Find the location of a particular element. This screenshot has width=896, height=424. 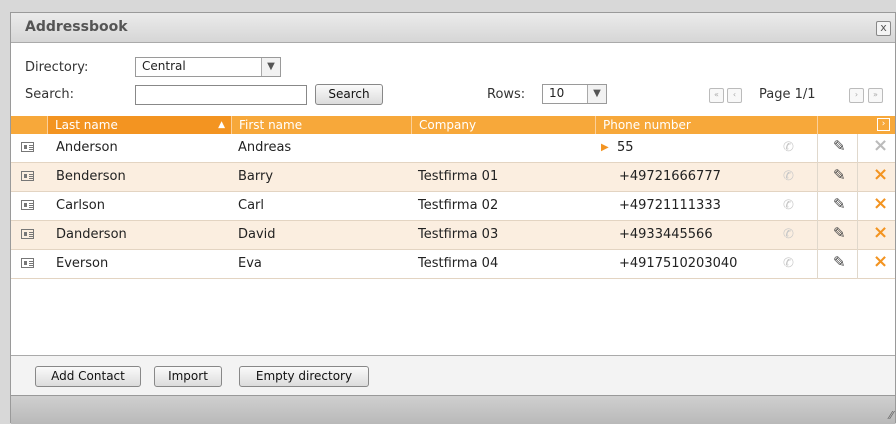

search-input is located at coordinates (221, 95).